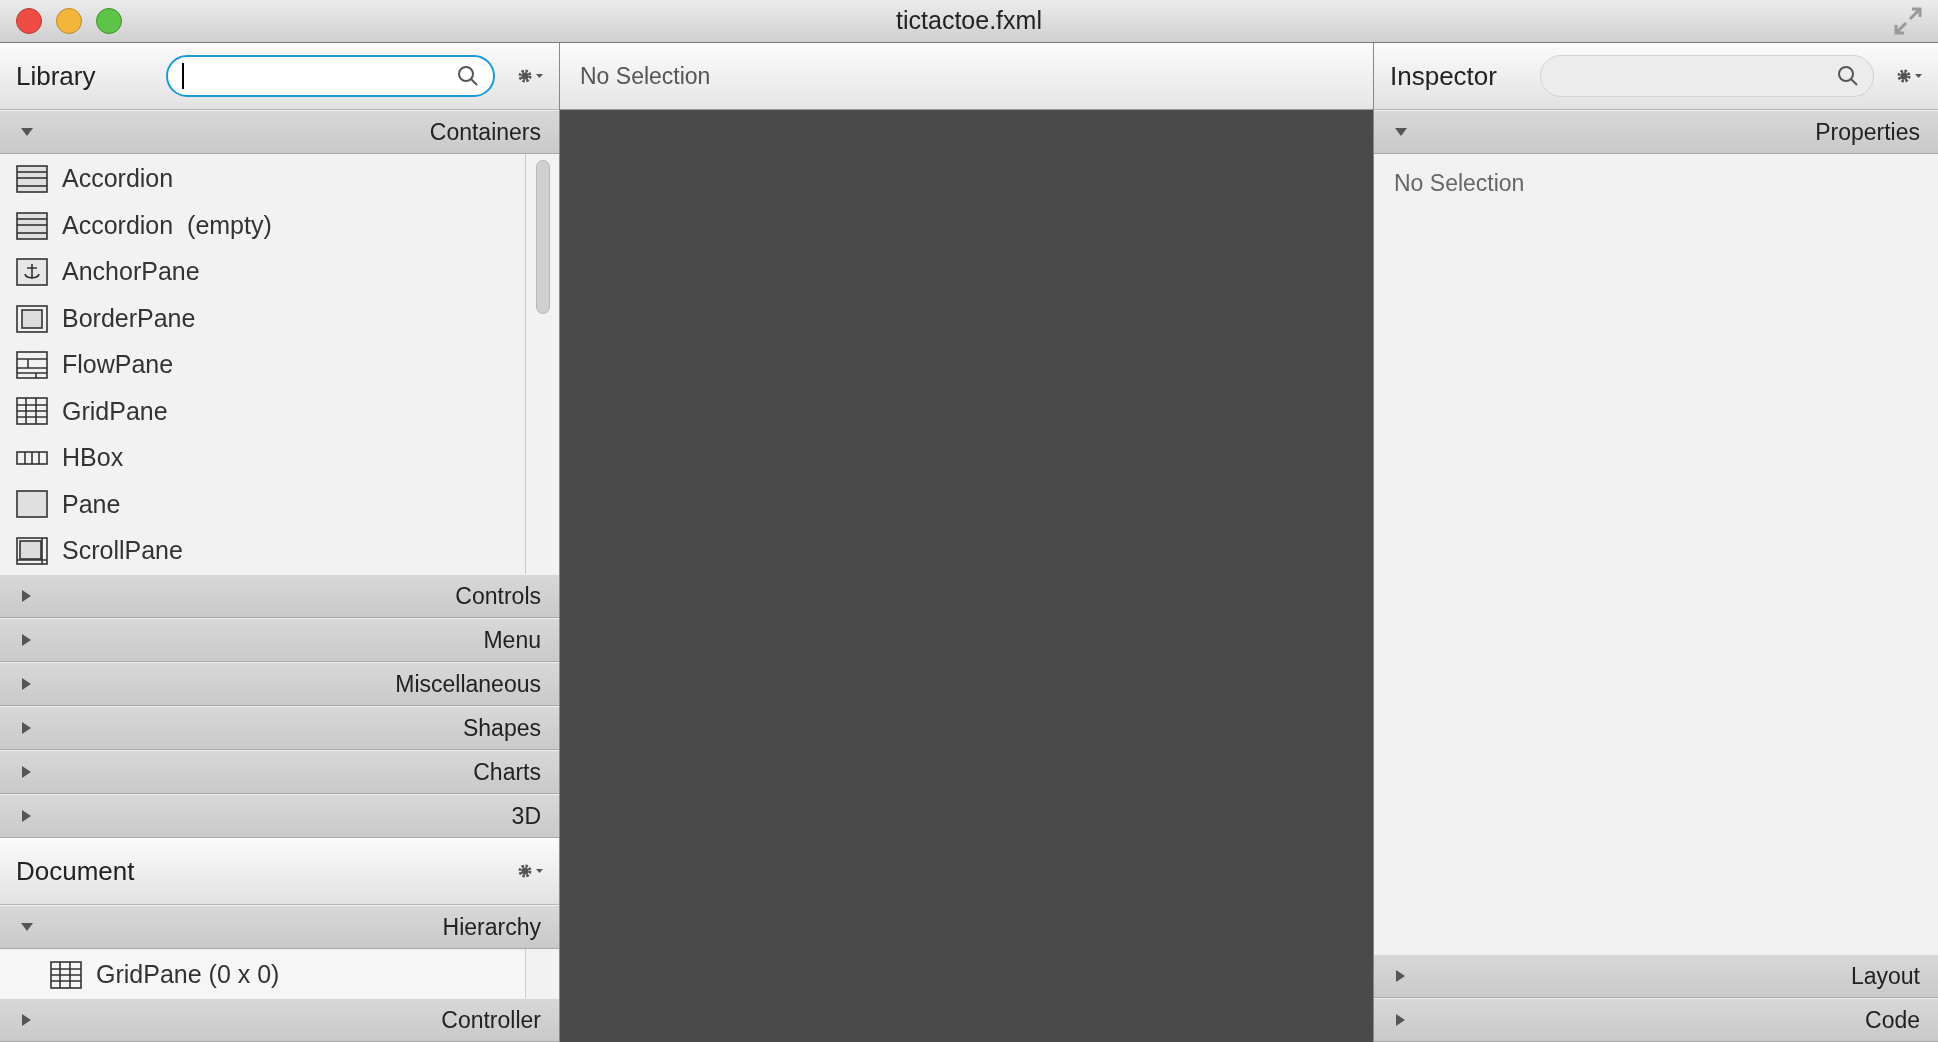  What do you see at coordinates (93, 458) in the screenshot?
I see `item-label: HBox` at bounding box center [93, 458].